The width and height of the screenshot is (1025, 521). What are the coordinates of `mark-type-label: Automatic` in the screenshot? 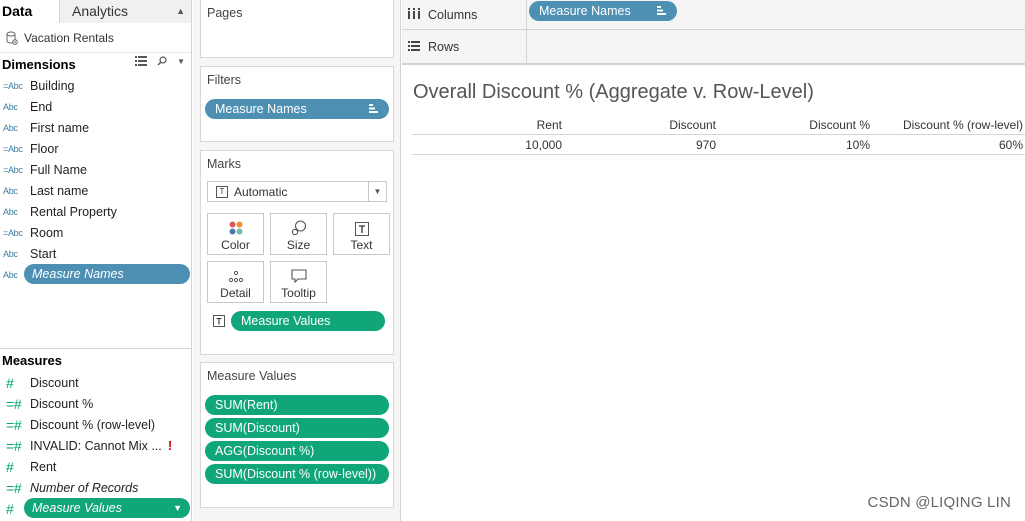 It's located at (261, 191).